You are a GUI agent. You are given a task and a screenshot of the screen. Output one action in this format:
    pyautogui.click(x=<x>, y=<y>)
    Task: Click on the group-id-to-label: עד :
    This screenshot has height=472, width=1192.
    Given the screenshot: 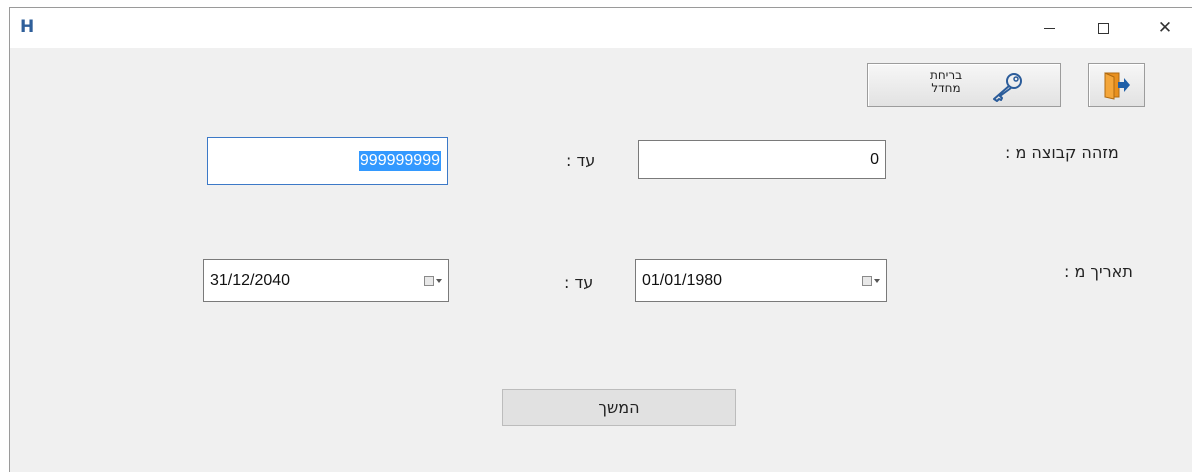 What is the action you would take?
    pyautogui.click(x=581, y=160)
    